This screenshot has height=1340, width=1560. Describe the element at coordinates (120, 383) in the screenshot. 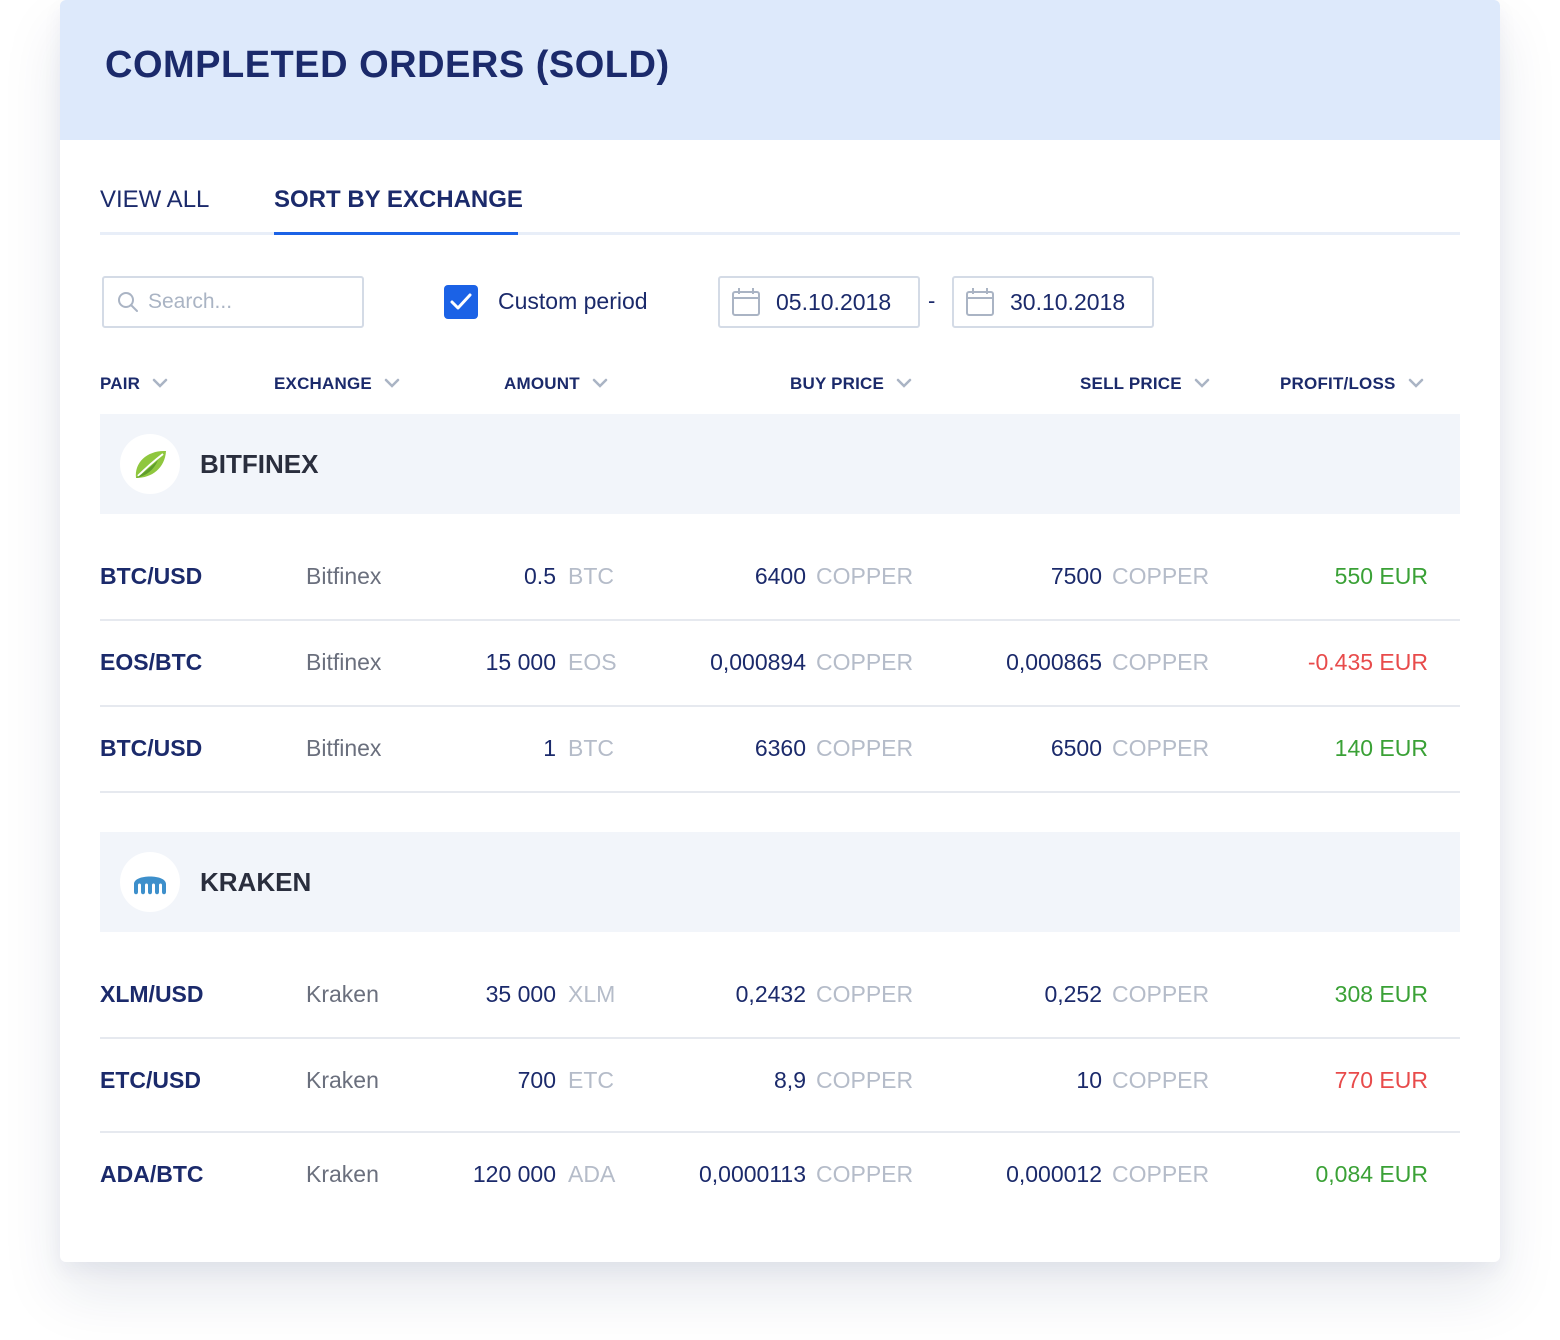

I see `column-label: PAIR` at that location.